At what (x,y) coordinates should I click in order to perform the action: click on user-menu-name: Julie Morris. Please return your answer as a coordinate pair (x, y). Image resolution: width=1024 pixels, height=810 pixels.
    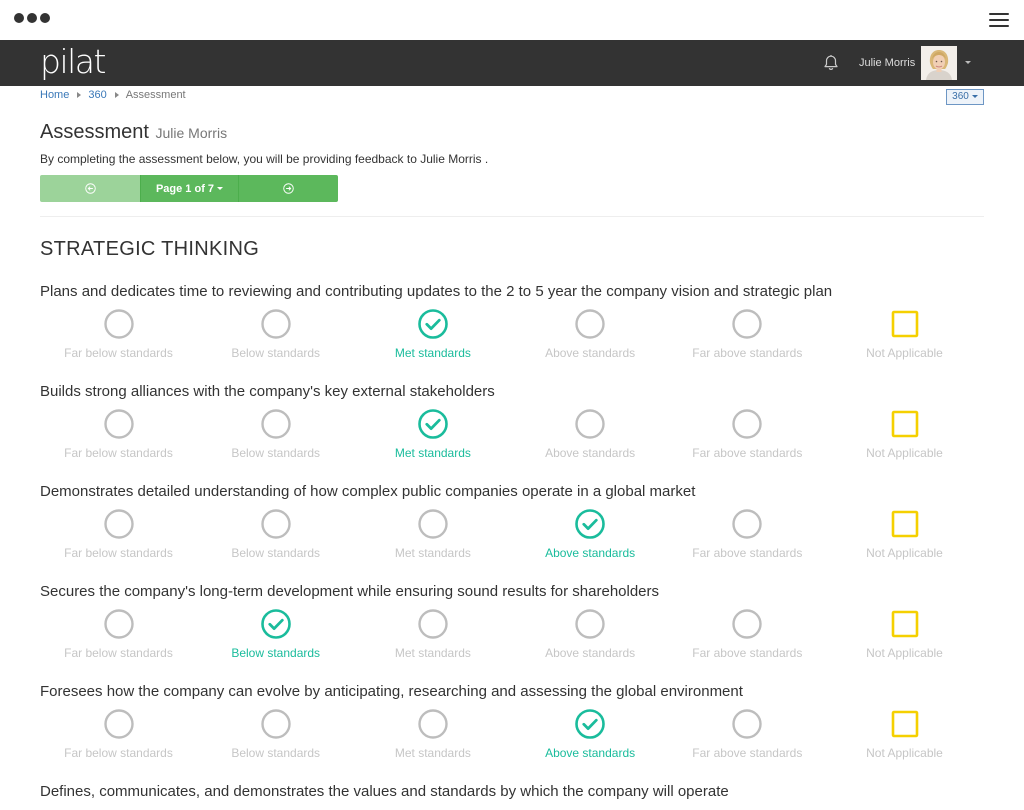
    Looking at the image, I should click on (887, 63).